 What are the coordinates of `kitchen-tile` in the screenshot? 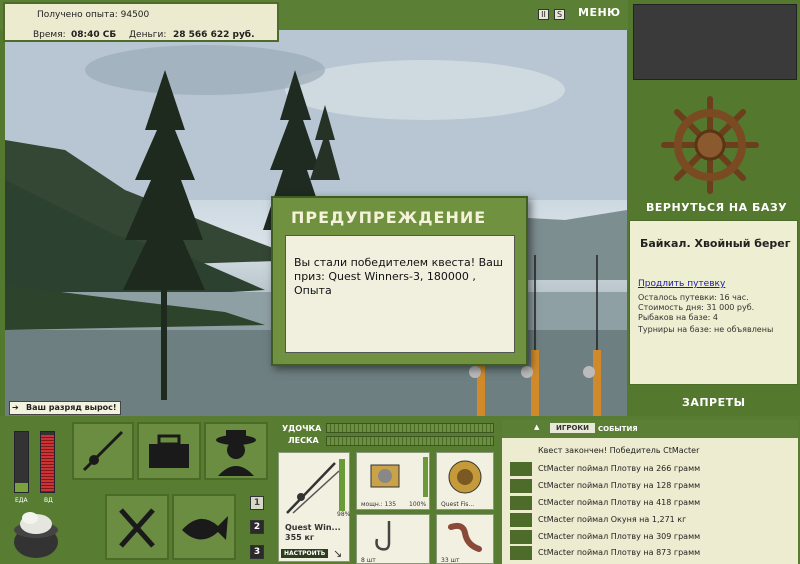 It's located at (137, 527).